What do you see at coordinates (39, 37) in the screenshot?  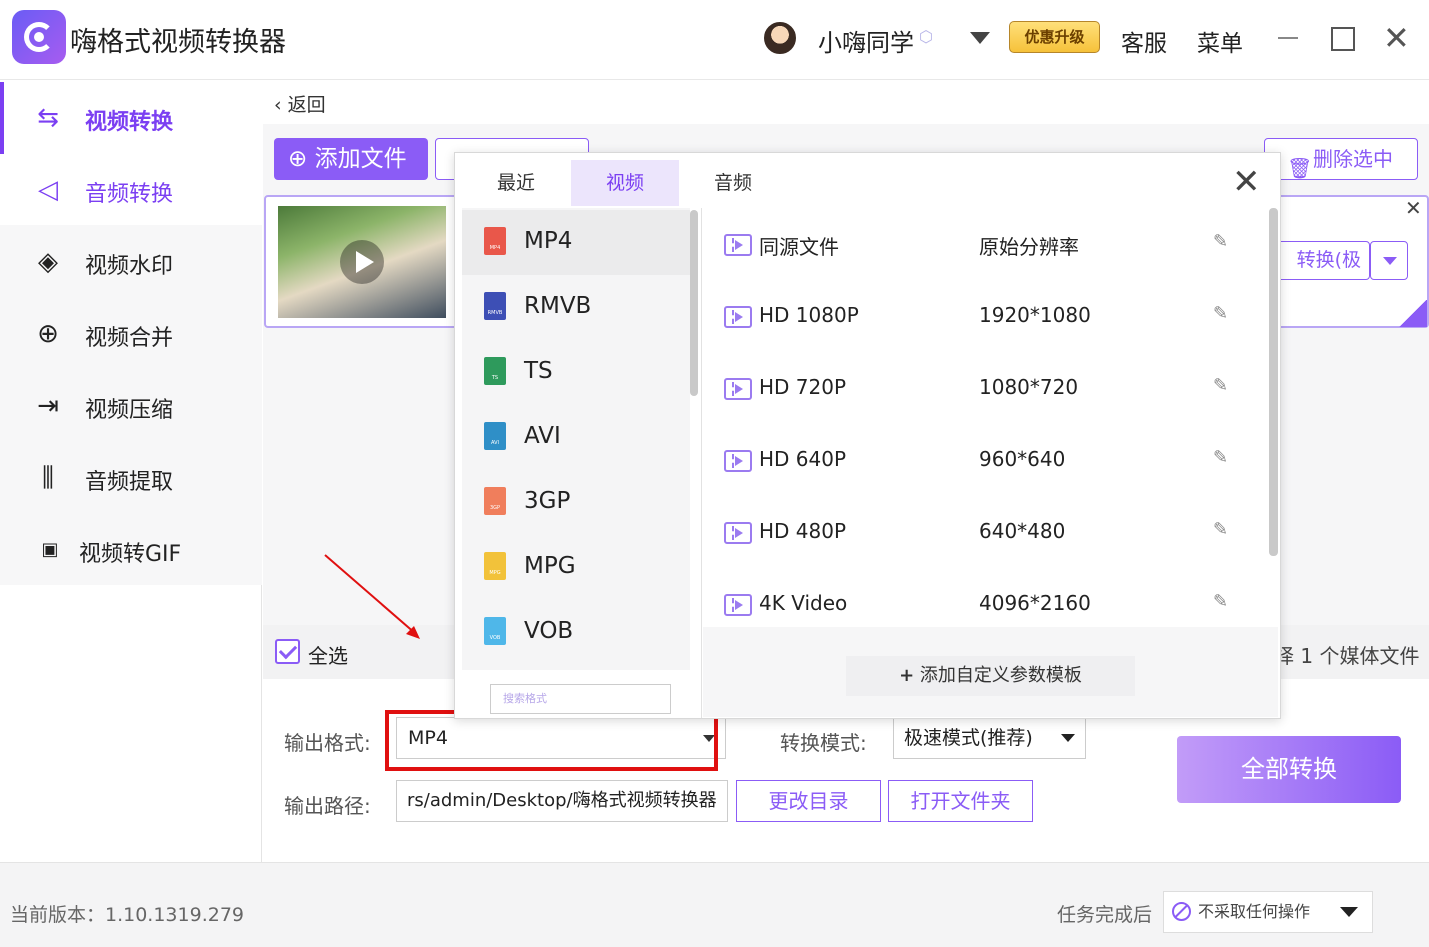 I see `app-logo-icon` at bounding box center [39, 37].